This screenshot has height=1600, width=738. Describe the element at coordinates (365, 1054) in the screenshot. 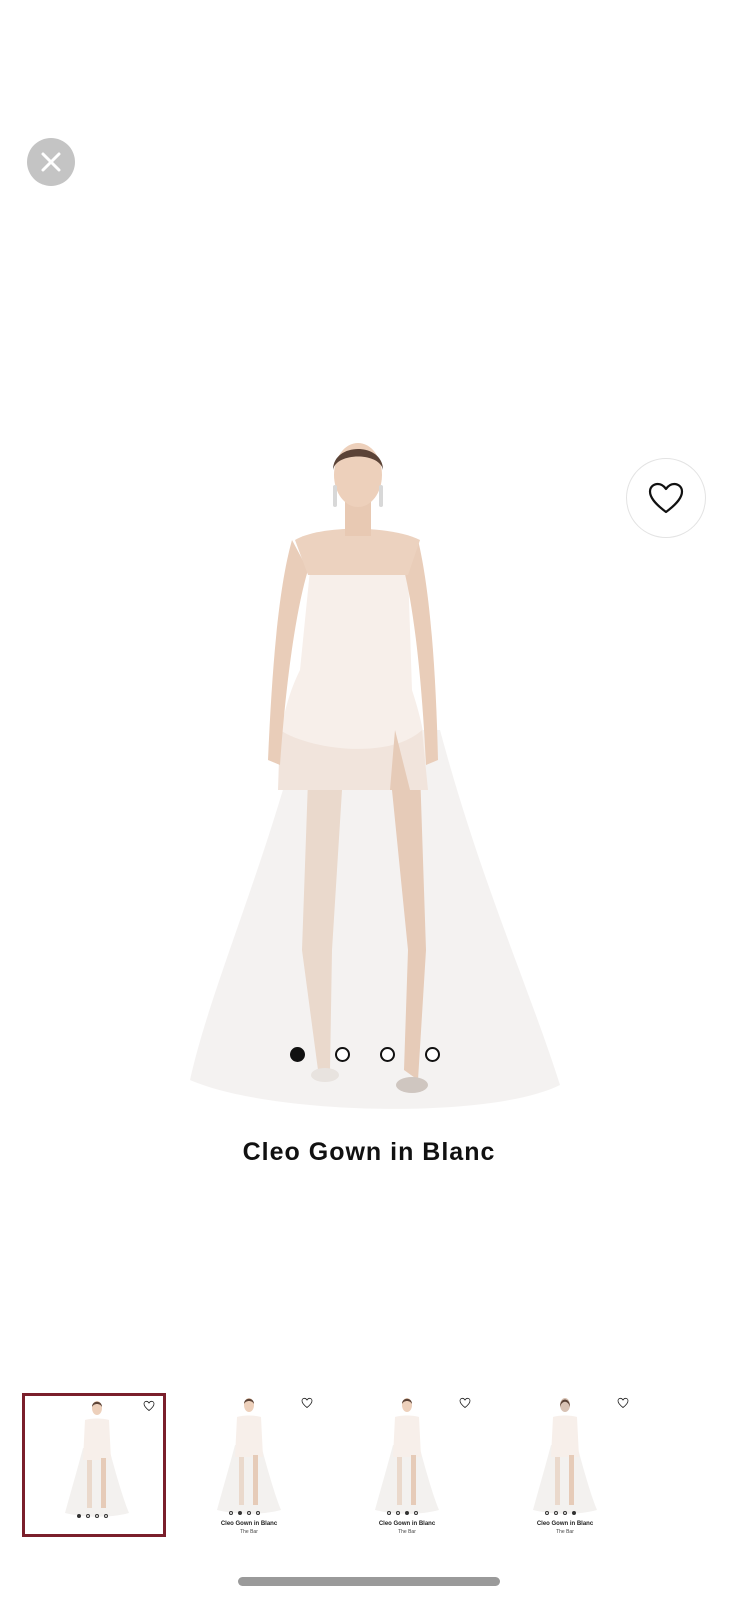

I see `carousel-indicator` at that location.